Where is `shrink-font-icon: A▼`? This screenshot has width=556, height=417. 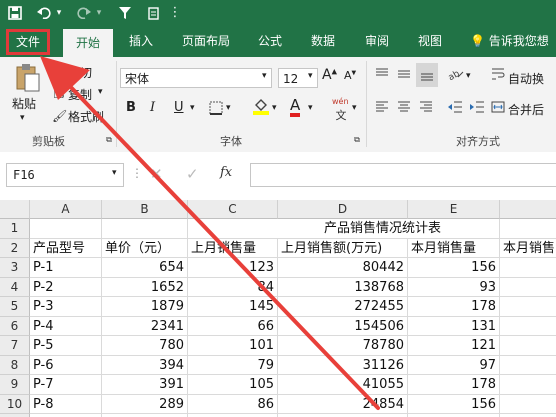 shrink-font-icon: A▼ is located at coordinates (350, 75).